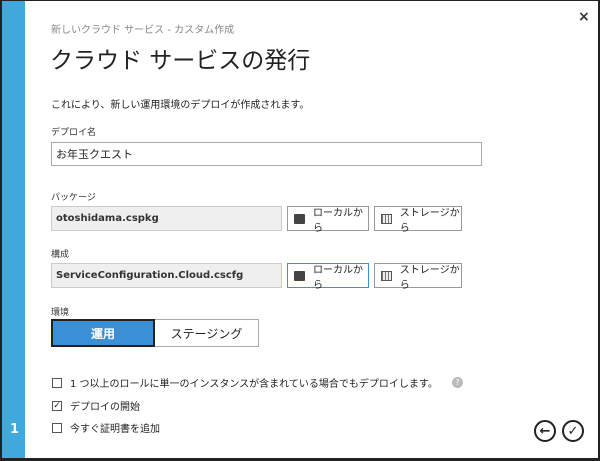 The height and width of the screenshot is (461, 600). Describe the element at coordinates (457, 382) in the screenshot. I see `help-icon: ?` at that location.